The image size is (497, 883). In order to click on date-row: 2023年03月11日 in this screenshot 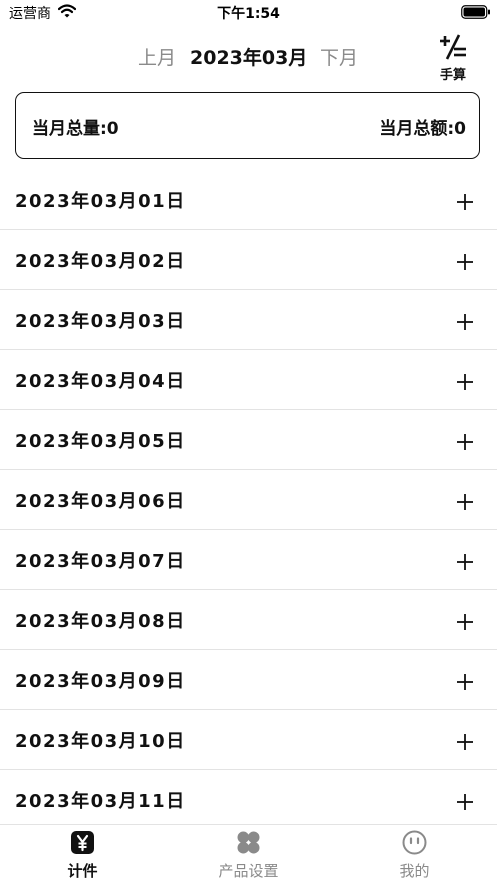, I will do `click(248, 797)`.